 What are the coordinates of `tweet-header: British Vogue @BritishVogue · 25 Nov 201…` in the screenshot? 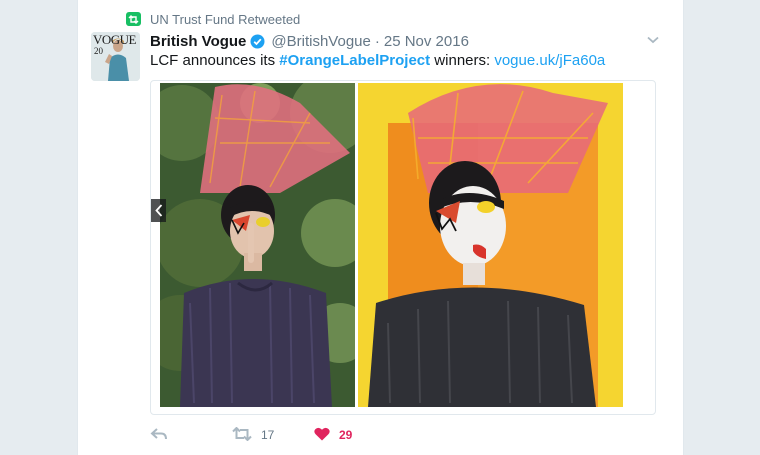 It's located at (309, 41).